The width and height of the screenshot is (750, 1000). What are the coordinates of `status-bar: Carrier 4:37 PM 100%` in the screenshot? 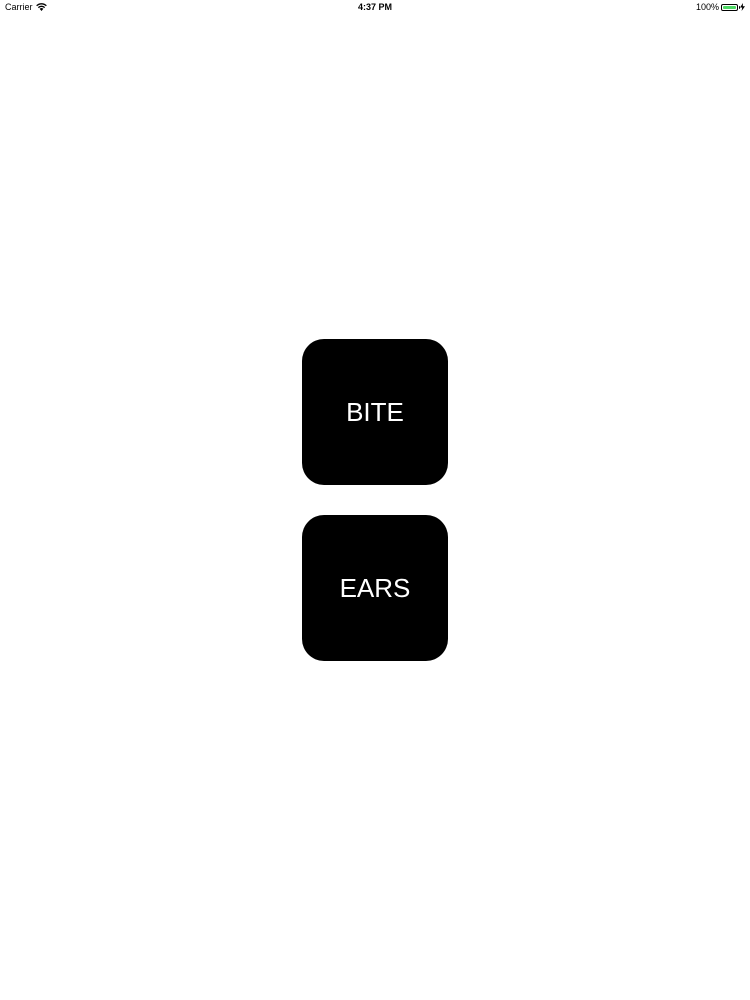 It's located at (375, 7).